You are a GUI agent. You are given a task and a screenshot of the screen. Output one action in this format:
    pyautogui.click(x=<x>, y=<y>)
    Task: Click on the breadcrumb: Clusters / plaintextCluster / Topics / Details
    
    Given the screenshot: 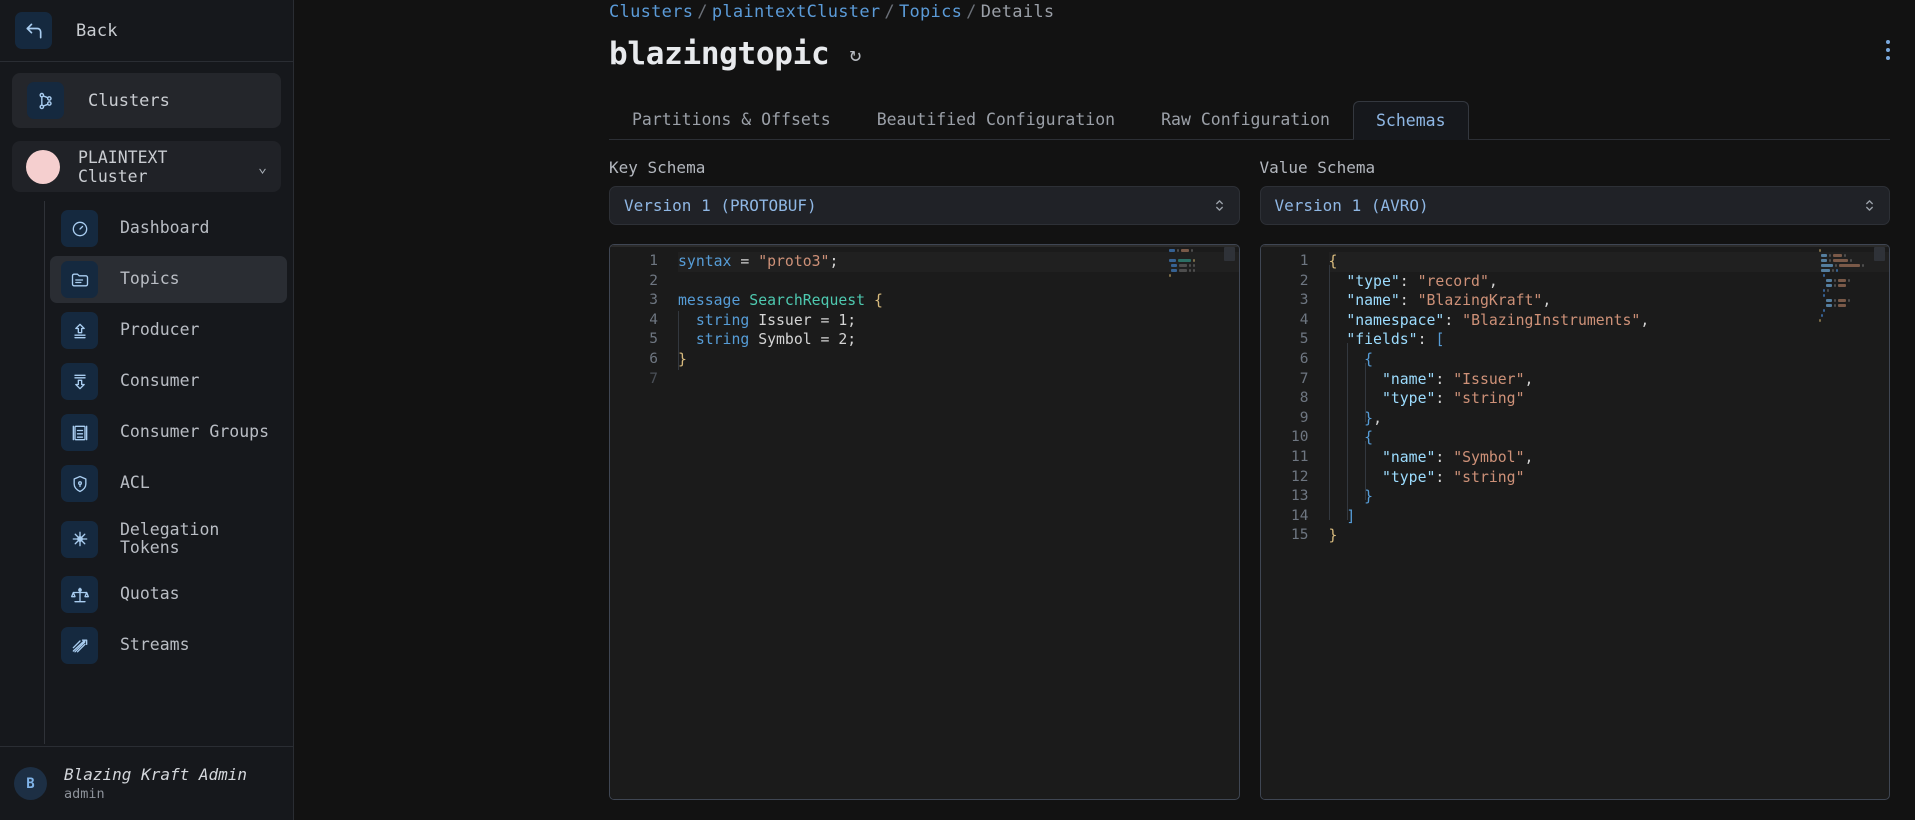 What is the action you would take?
    pyautogui.click(x=831, y=12)
    